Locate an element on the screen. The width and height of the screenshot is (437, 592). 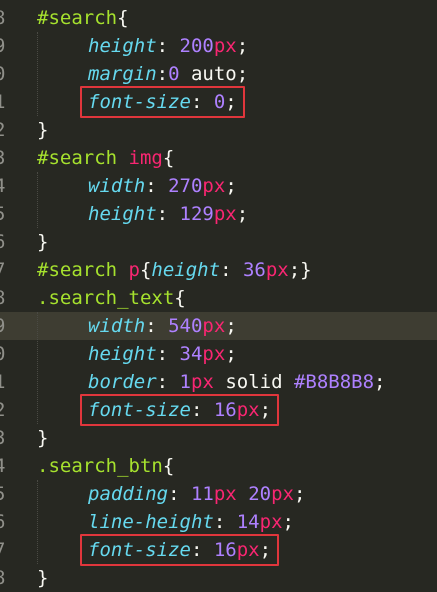
code-line: 5 height: 129px; is located at coordinates (218, 214).